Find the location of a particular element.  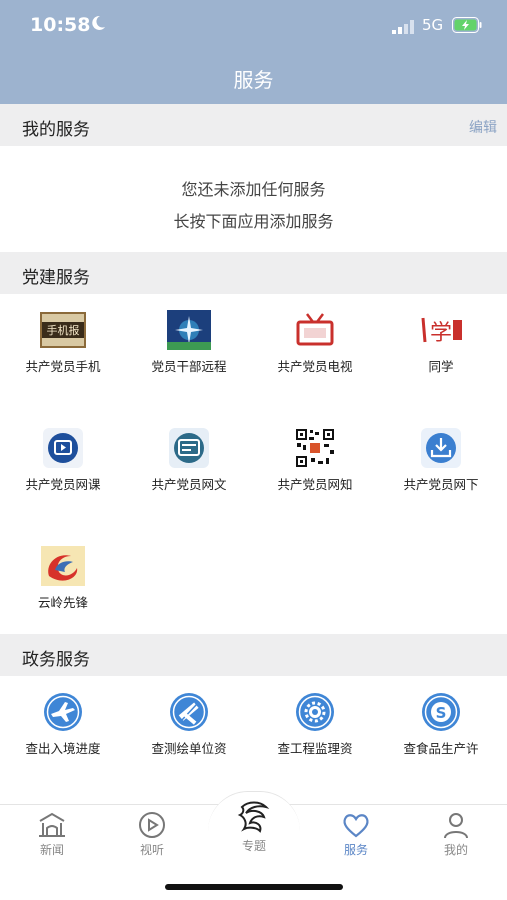

battery-icon is located at coordinates (467, 25).